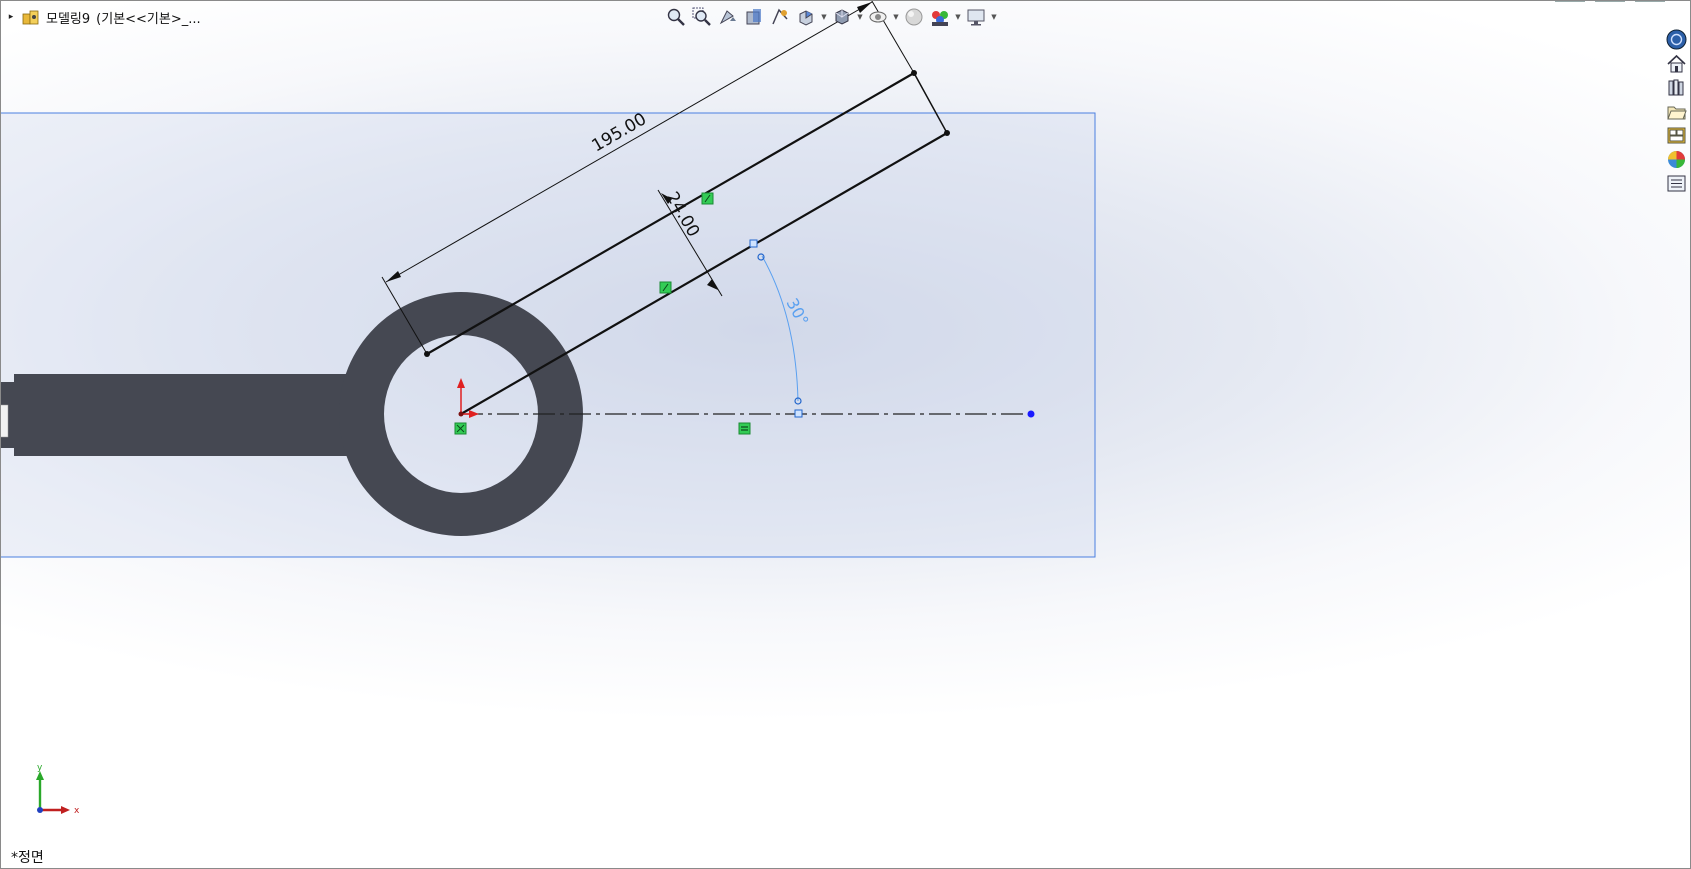 The image size is (1691, 869). I want to click on task-pane-tabs, so click(1676, 111).